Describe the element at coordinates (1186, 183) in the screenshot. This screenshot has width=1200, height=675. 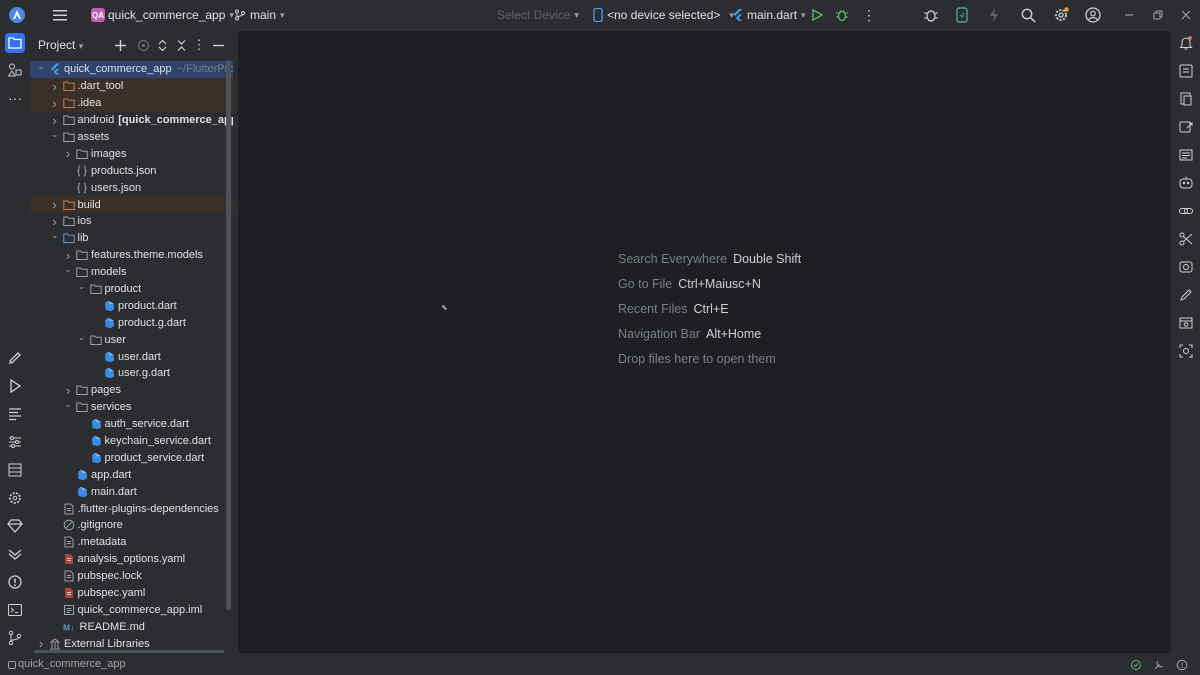
I see `gemini-bot-icon` at that location.